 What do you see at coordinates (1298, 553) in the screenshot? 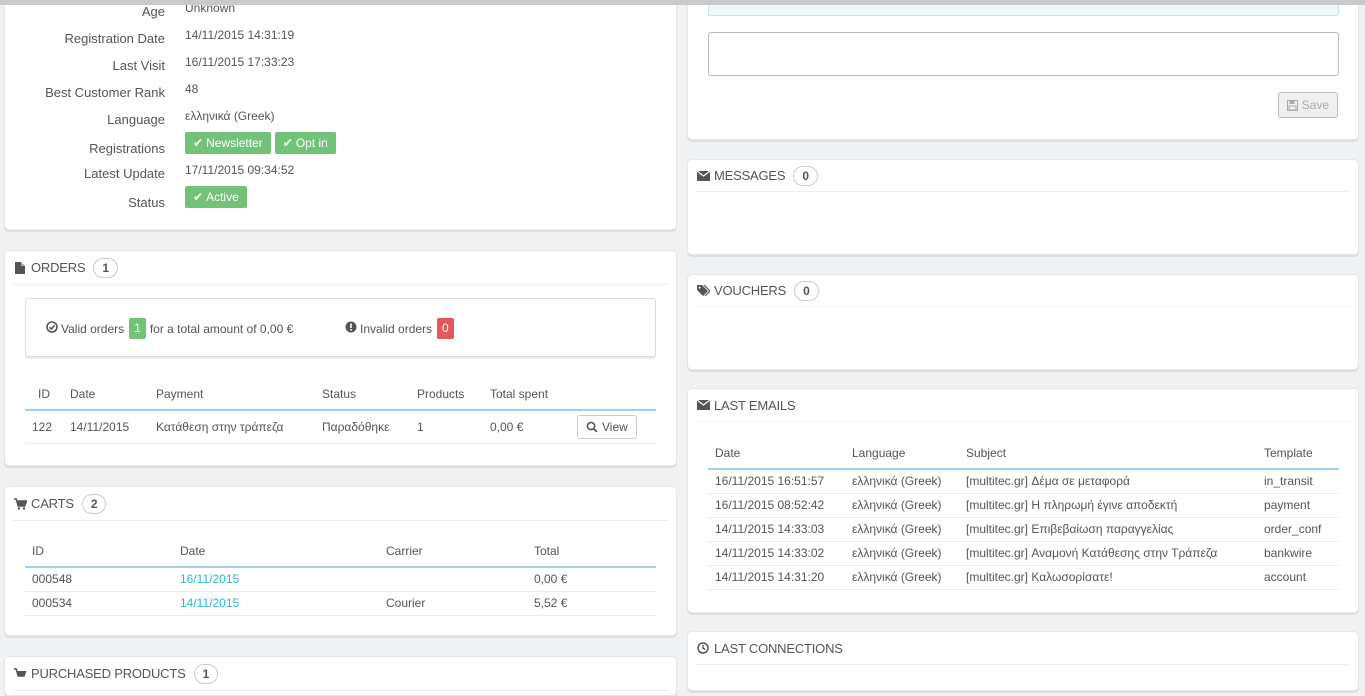
I see `email-template: bankwire` at bounding box center [1298, 553].